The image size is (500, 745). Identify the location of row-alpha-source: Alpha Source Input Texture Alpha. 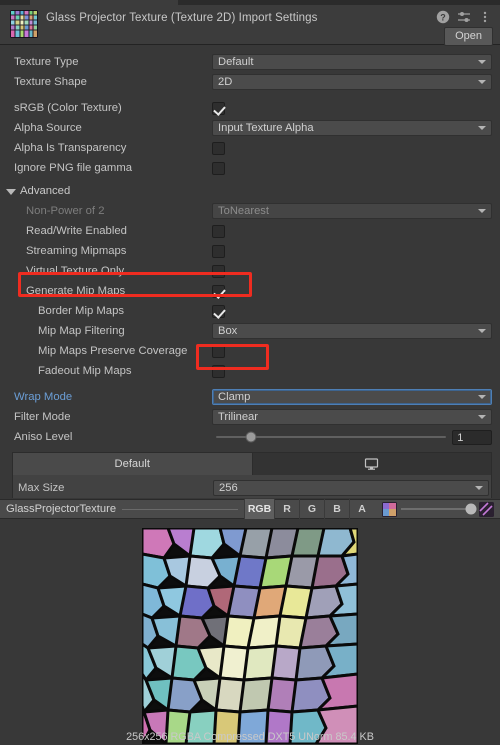
(250, 128).